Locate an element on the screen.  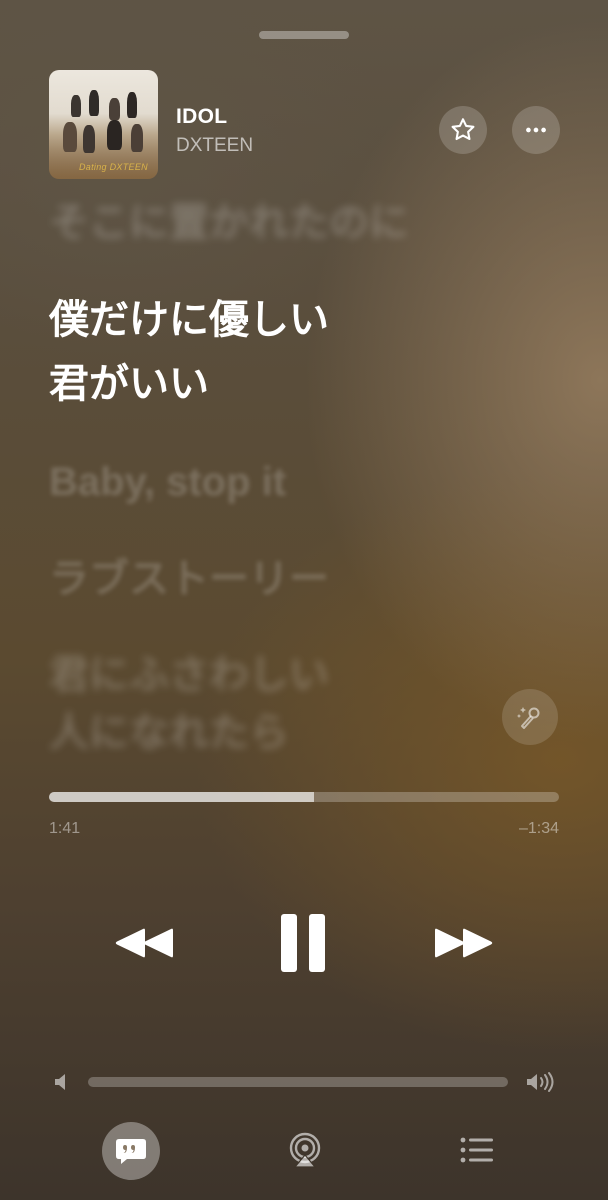
lyric-line-next-3b: 人になれたら is located at coordinates (169, 733).